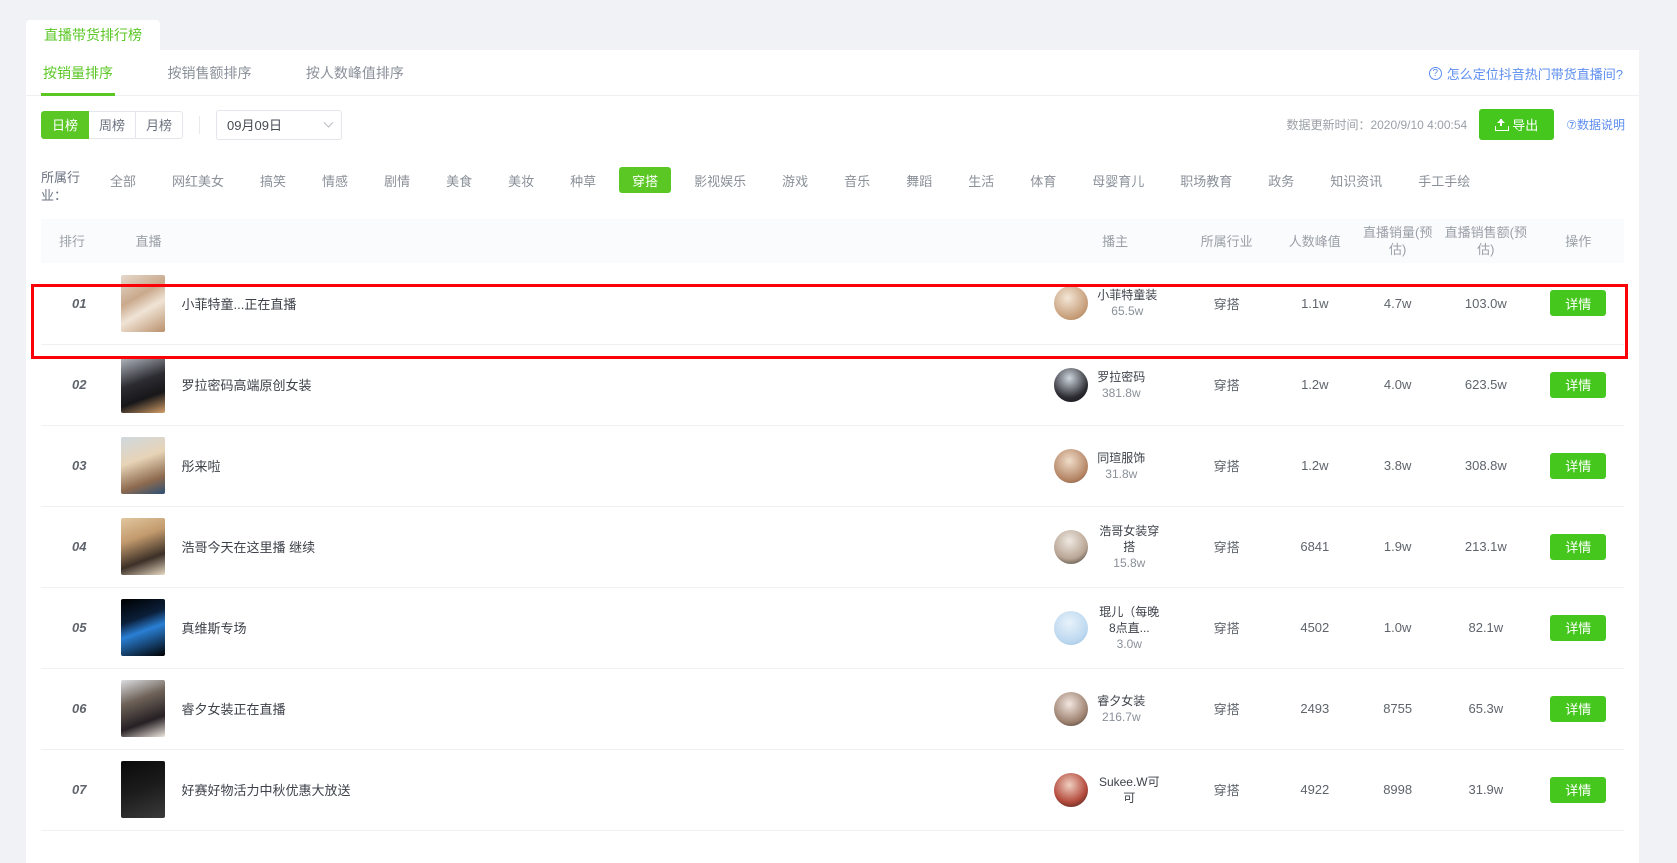  I want to click on cell-live: 睿夕女装正在直播, so click(584, 709).